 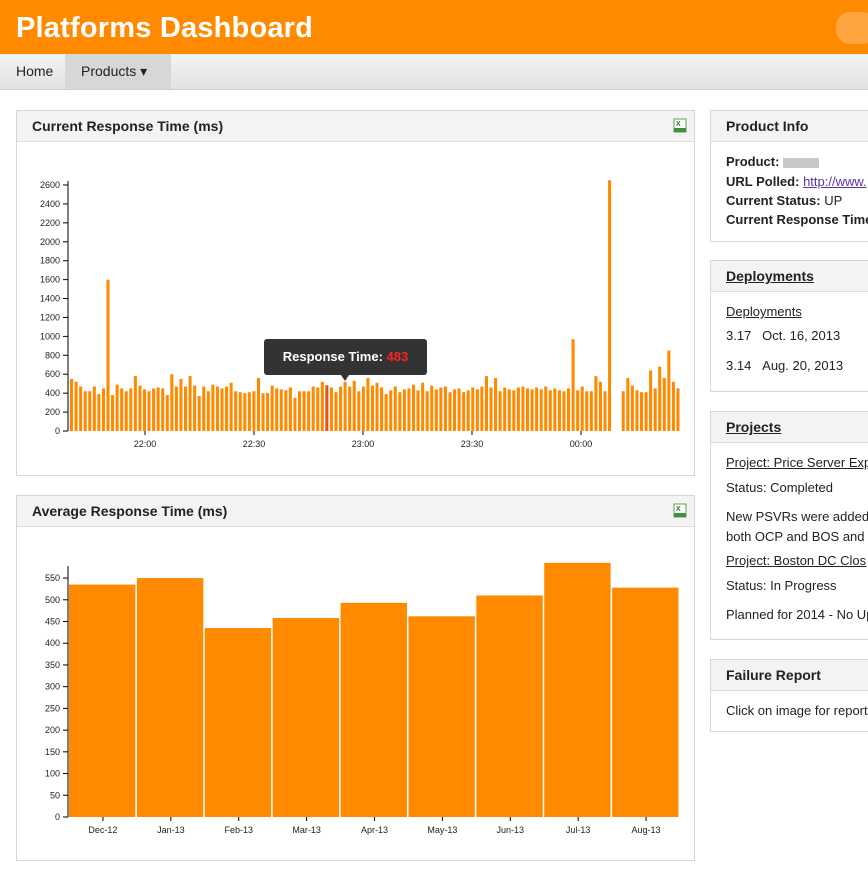 I want to click on x-tick-label: Dec-12, so click(x=102, y=830).